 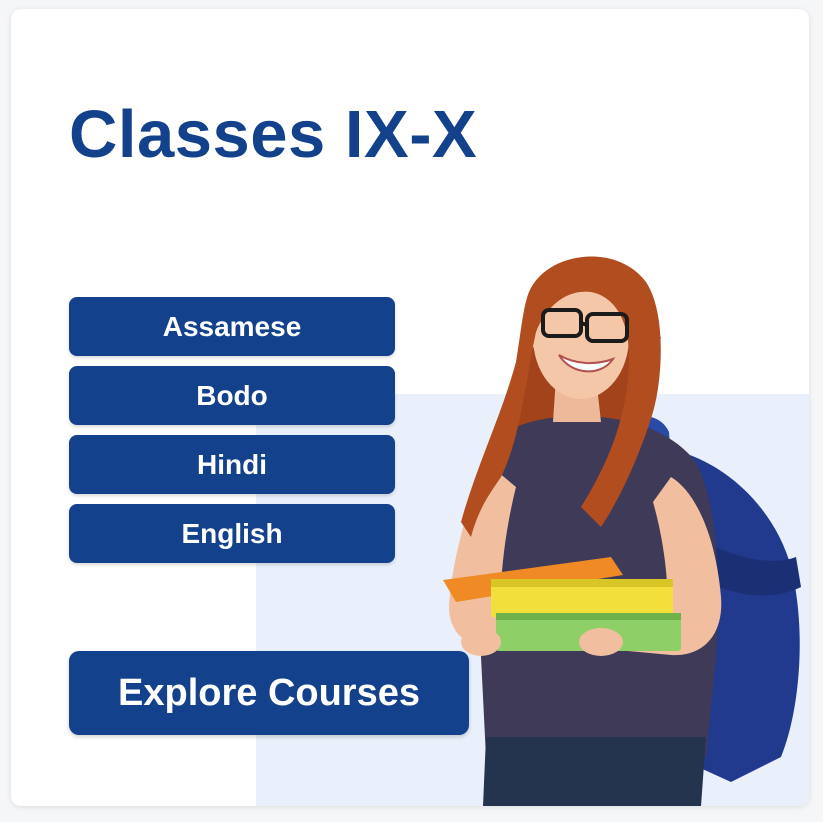 I want to click on subject-list: Assamese Bodo Hindi English, so click(x=232, y=435).